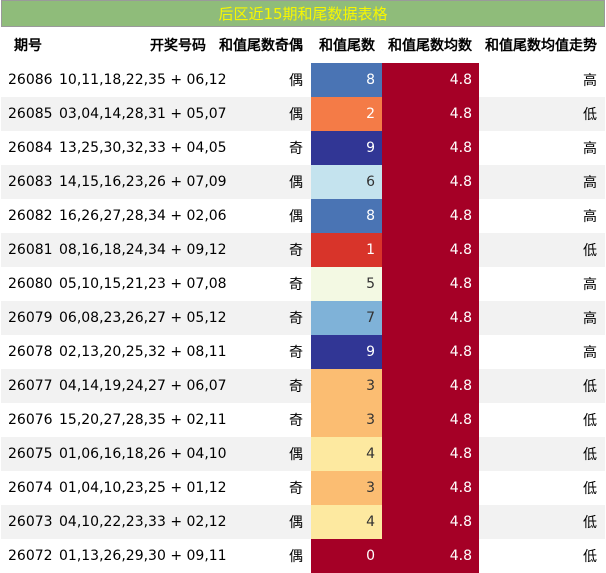  Describe the element at coordinates (30, 420) in the screenshot. I see `cell-period: 26076` at that location.